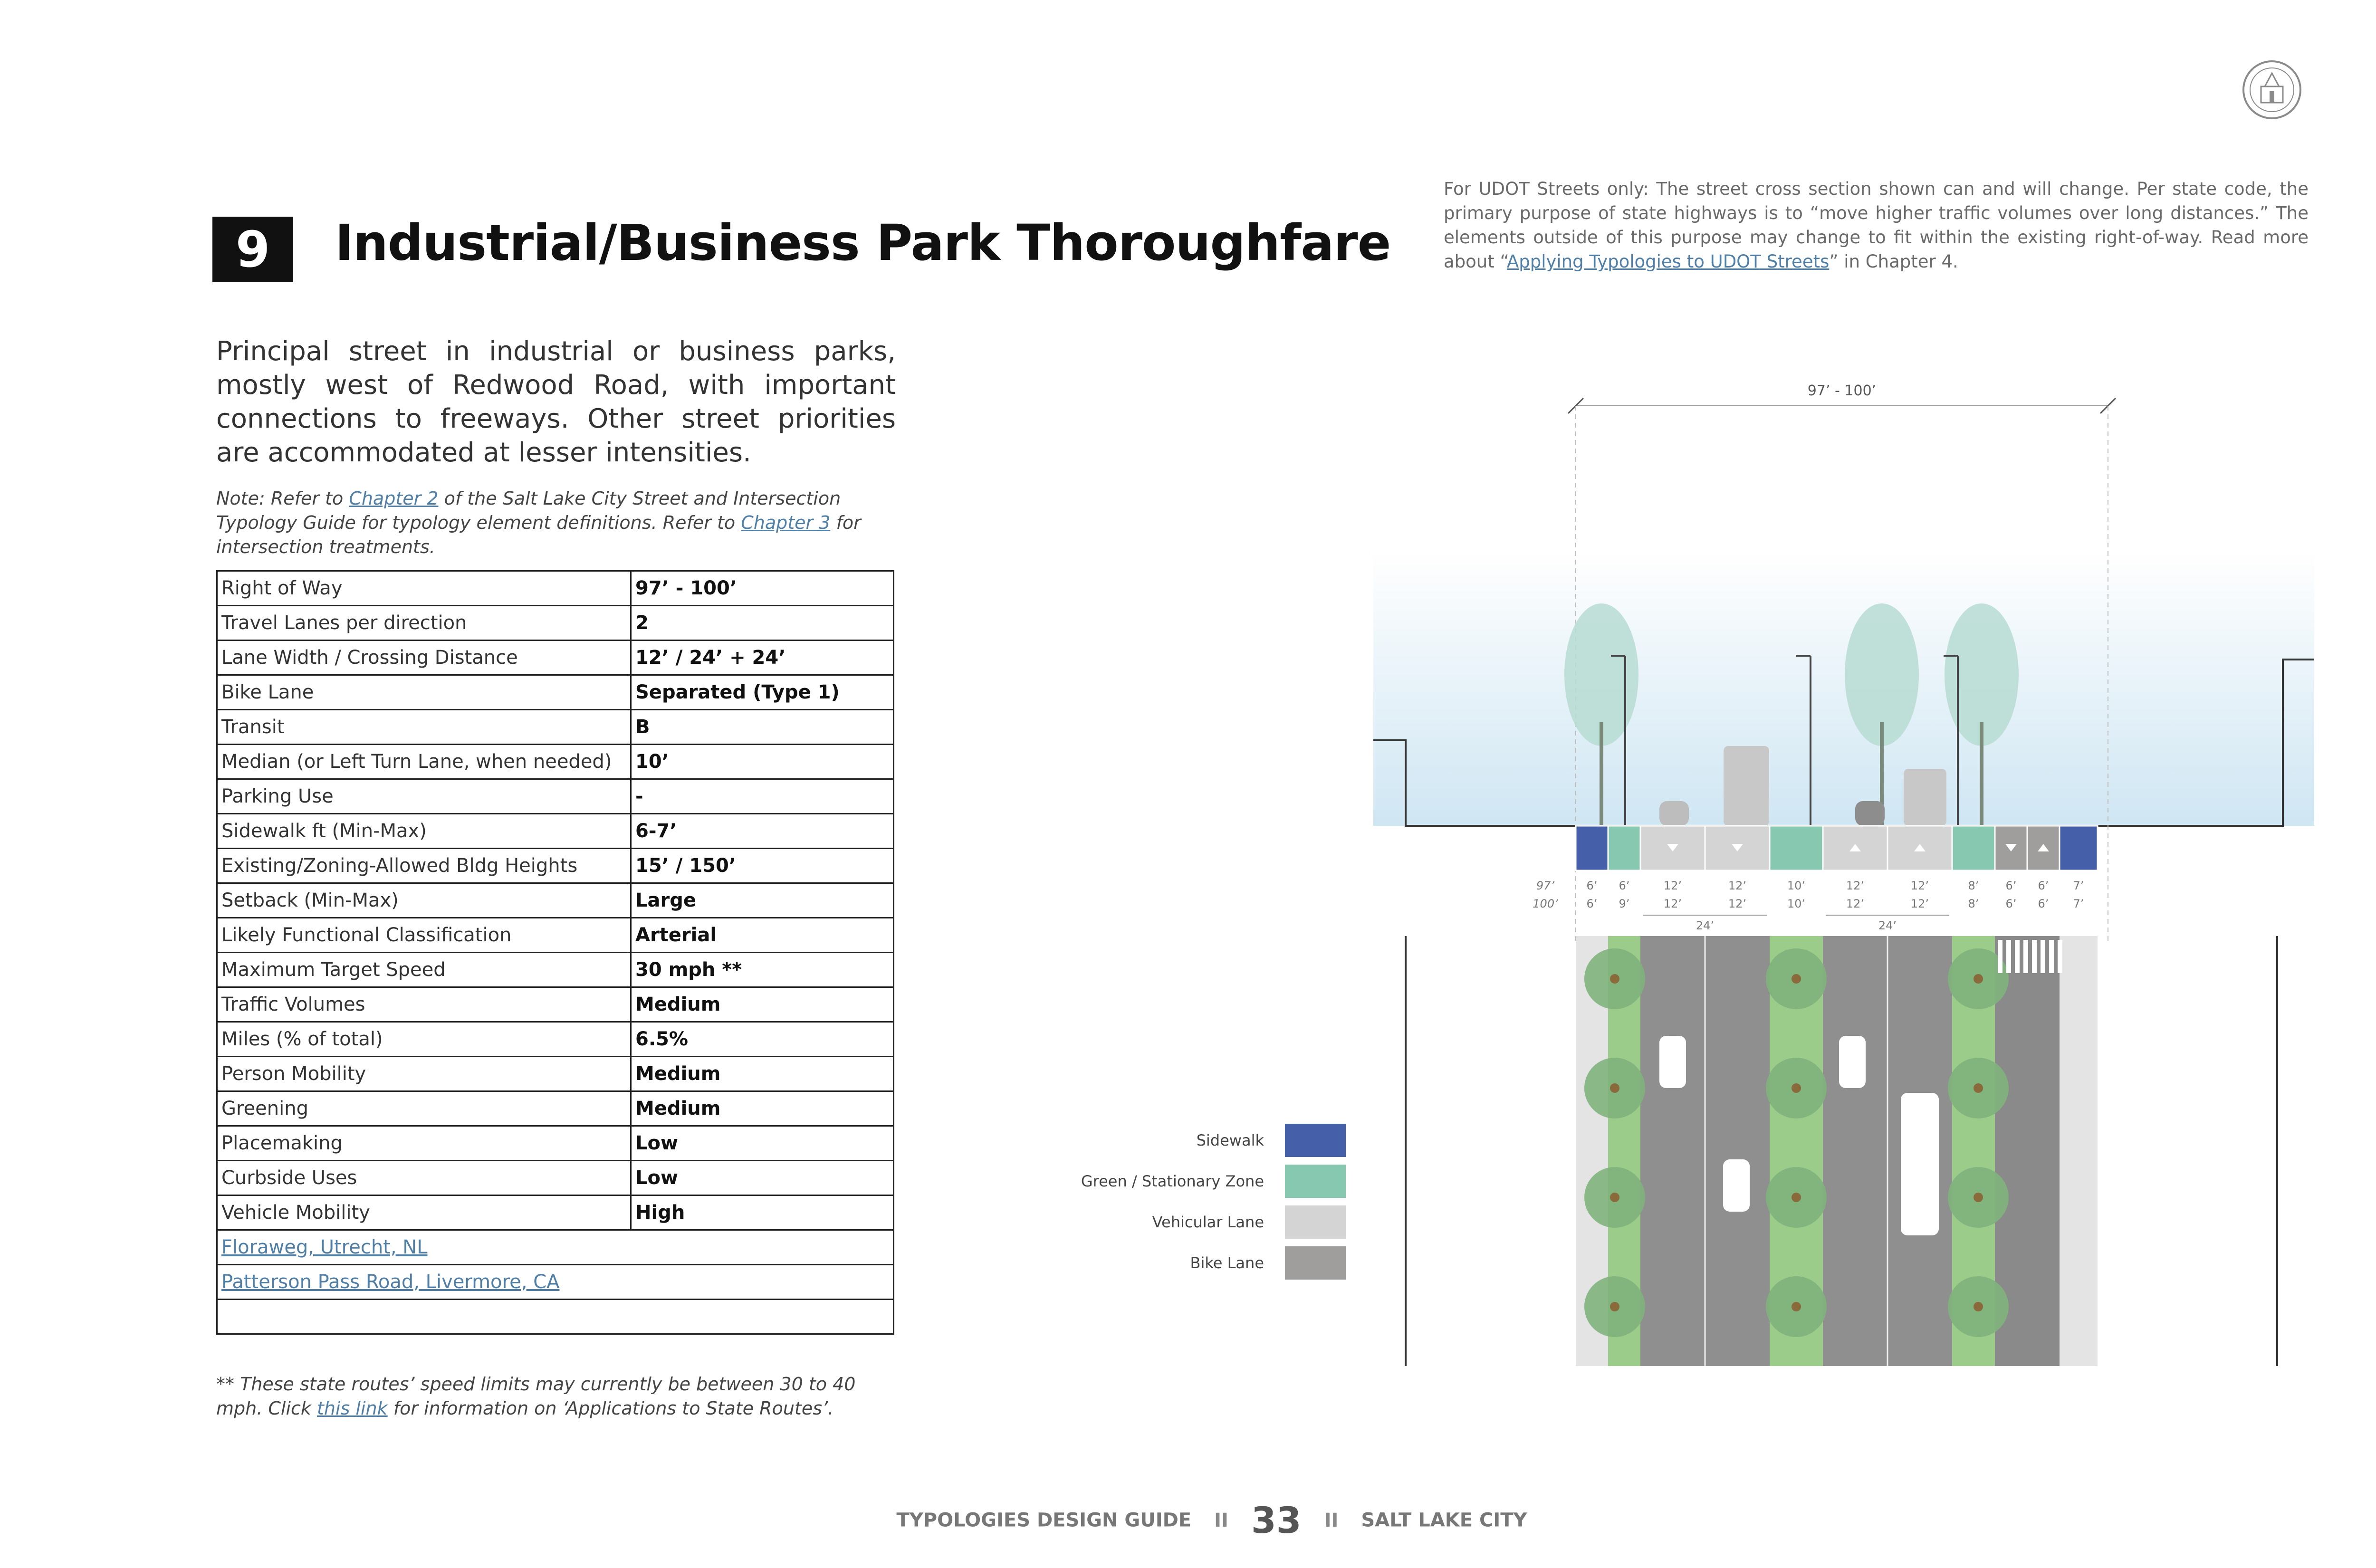 The width and height of the screenshot is (2376, 1568). I want to click on row-label: Lane Width / Crossing Distance, so click(424, 658).